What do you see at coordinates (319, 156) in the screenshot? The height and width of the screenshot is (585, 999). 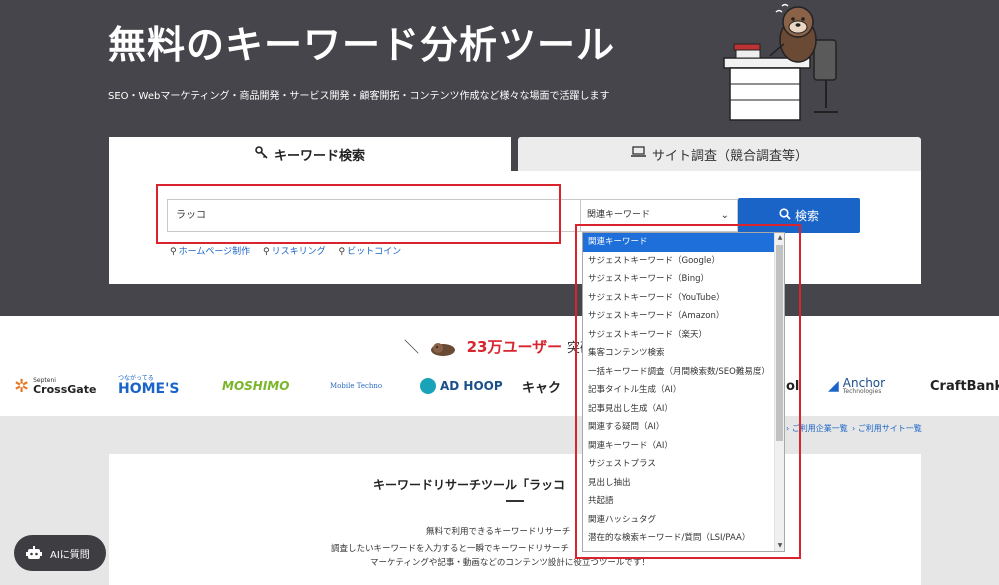 I see `tab-keyword-search-label: キーワード検索` at bounding box center [319, 156].